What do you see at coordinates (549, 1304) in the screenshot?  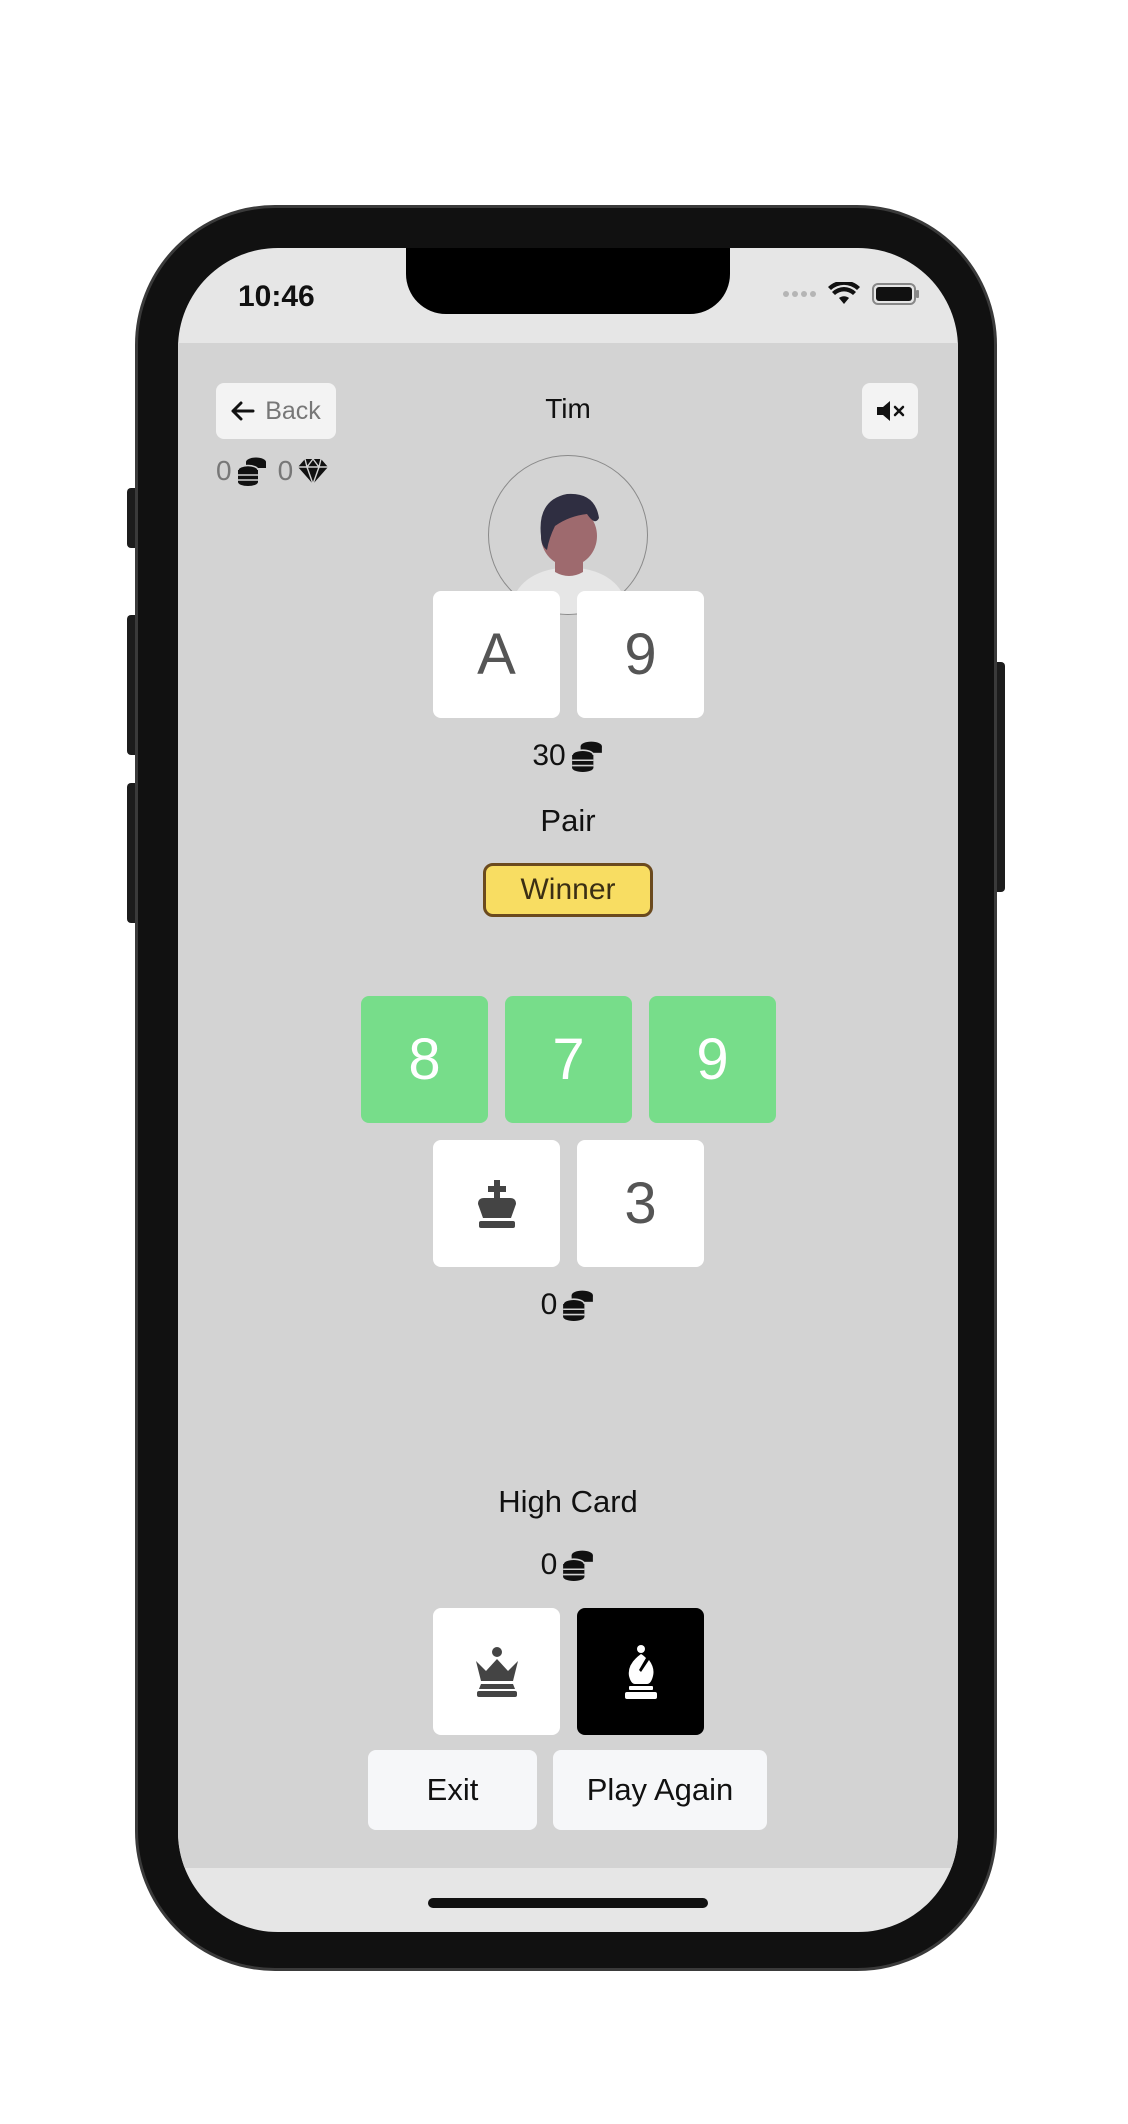 I see `pot-bet-amount: 0` at bounding box center [549, 1304].